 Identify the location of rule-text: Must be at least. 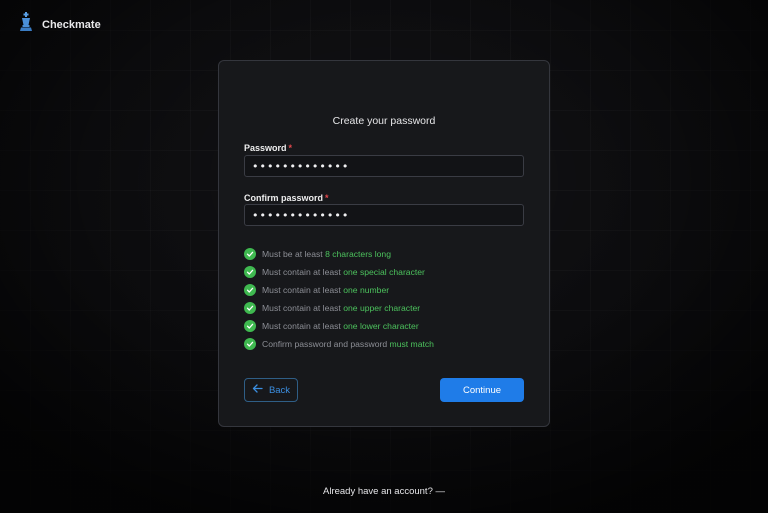
(292, 254).